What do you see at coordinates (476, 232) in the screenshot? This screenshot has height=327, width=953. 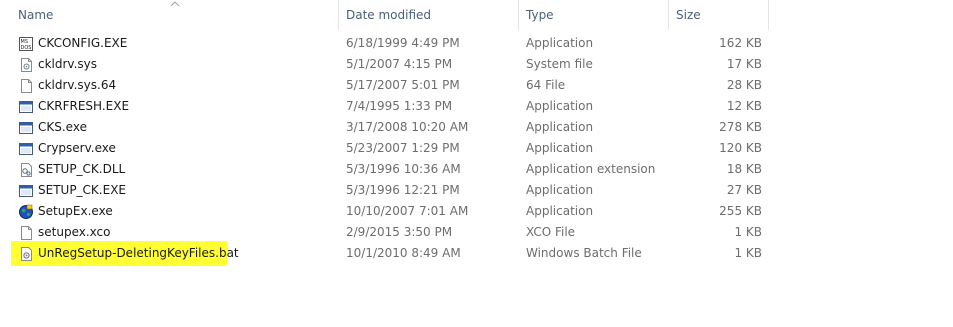 I see `file-row: setupex.xco 2/9/2015 3:50 PM XCO File 1 KB` at bounding box center [476, 232].